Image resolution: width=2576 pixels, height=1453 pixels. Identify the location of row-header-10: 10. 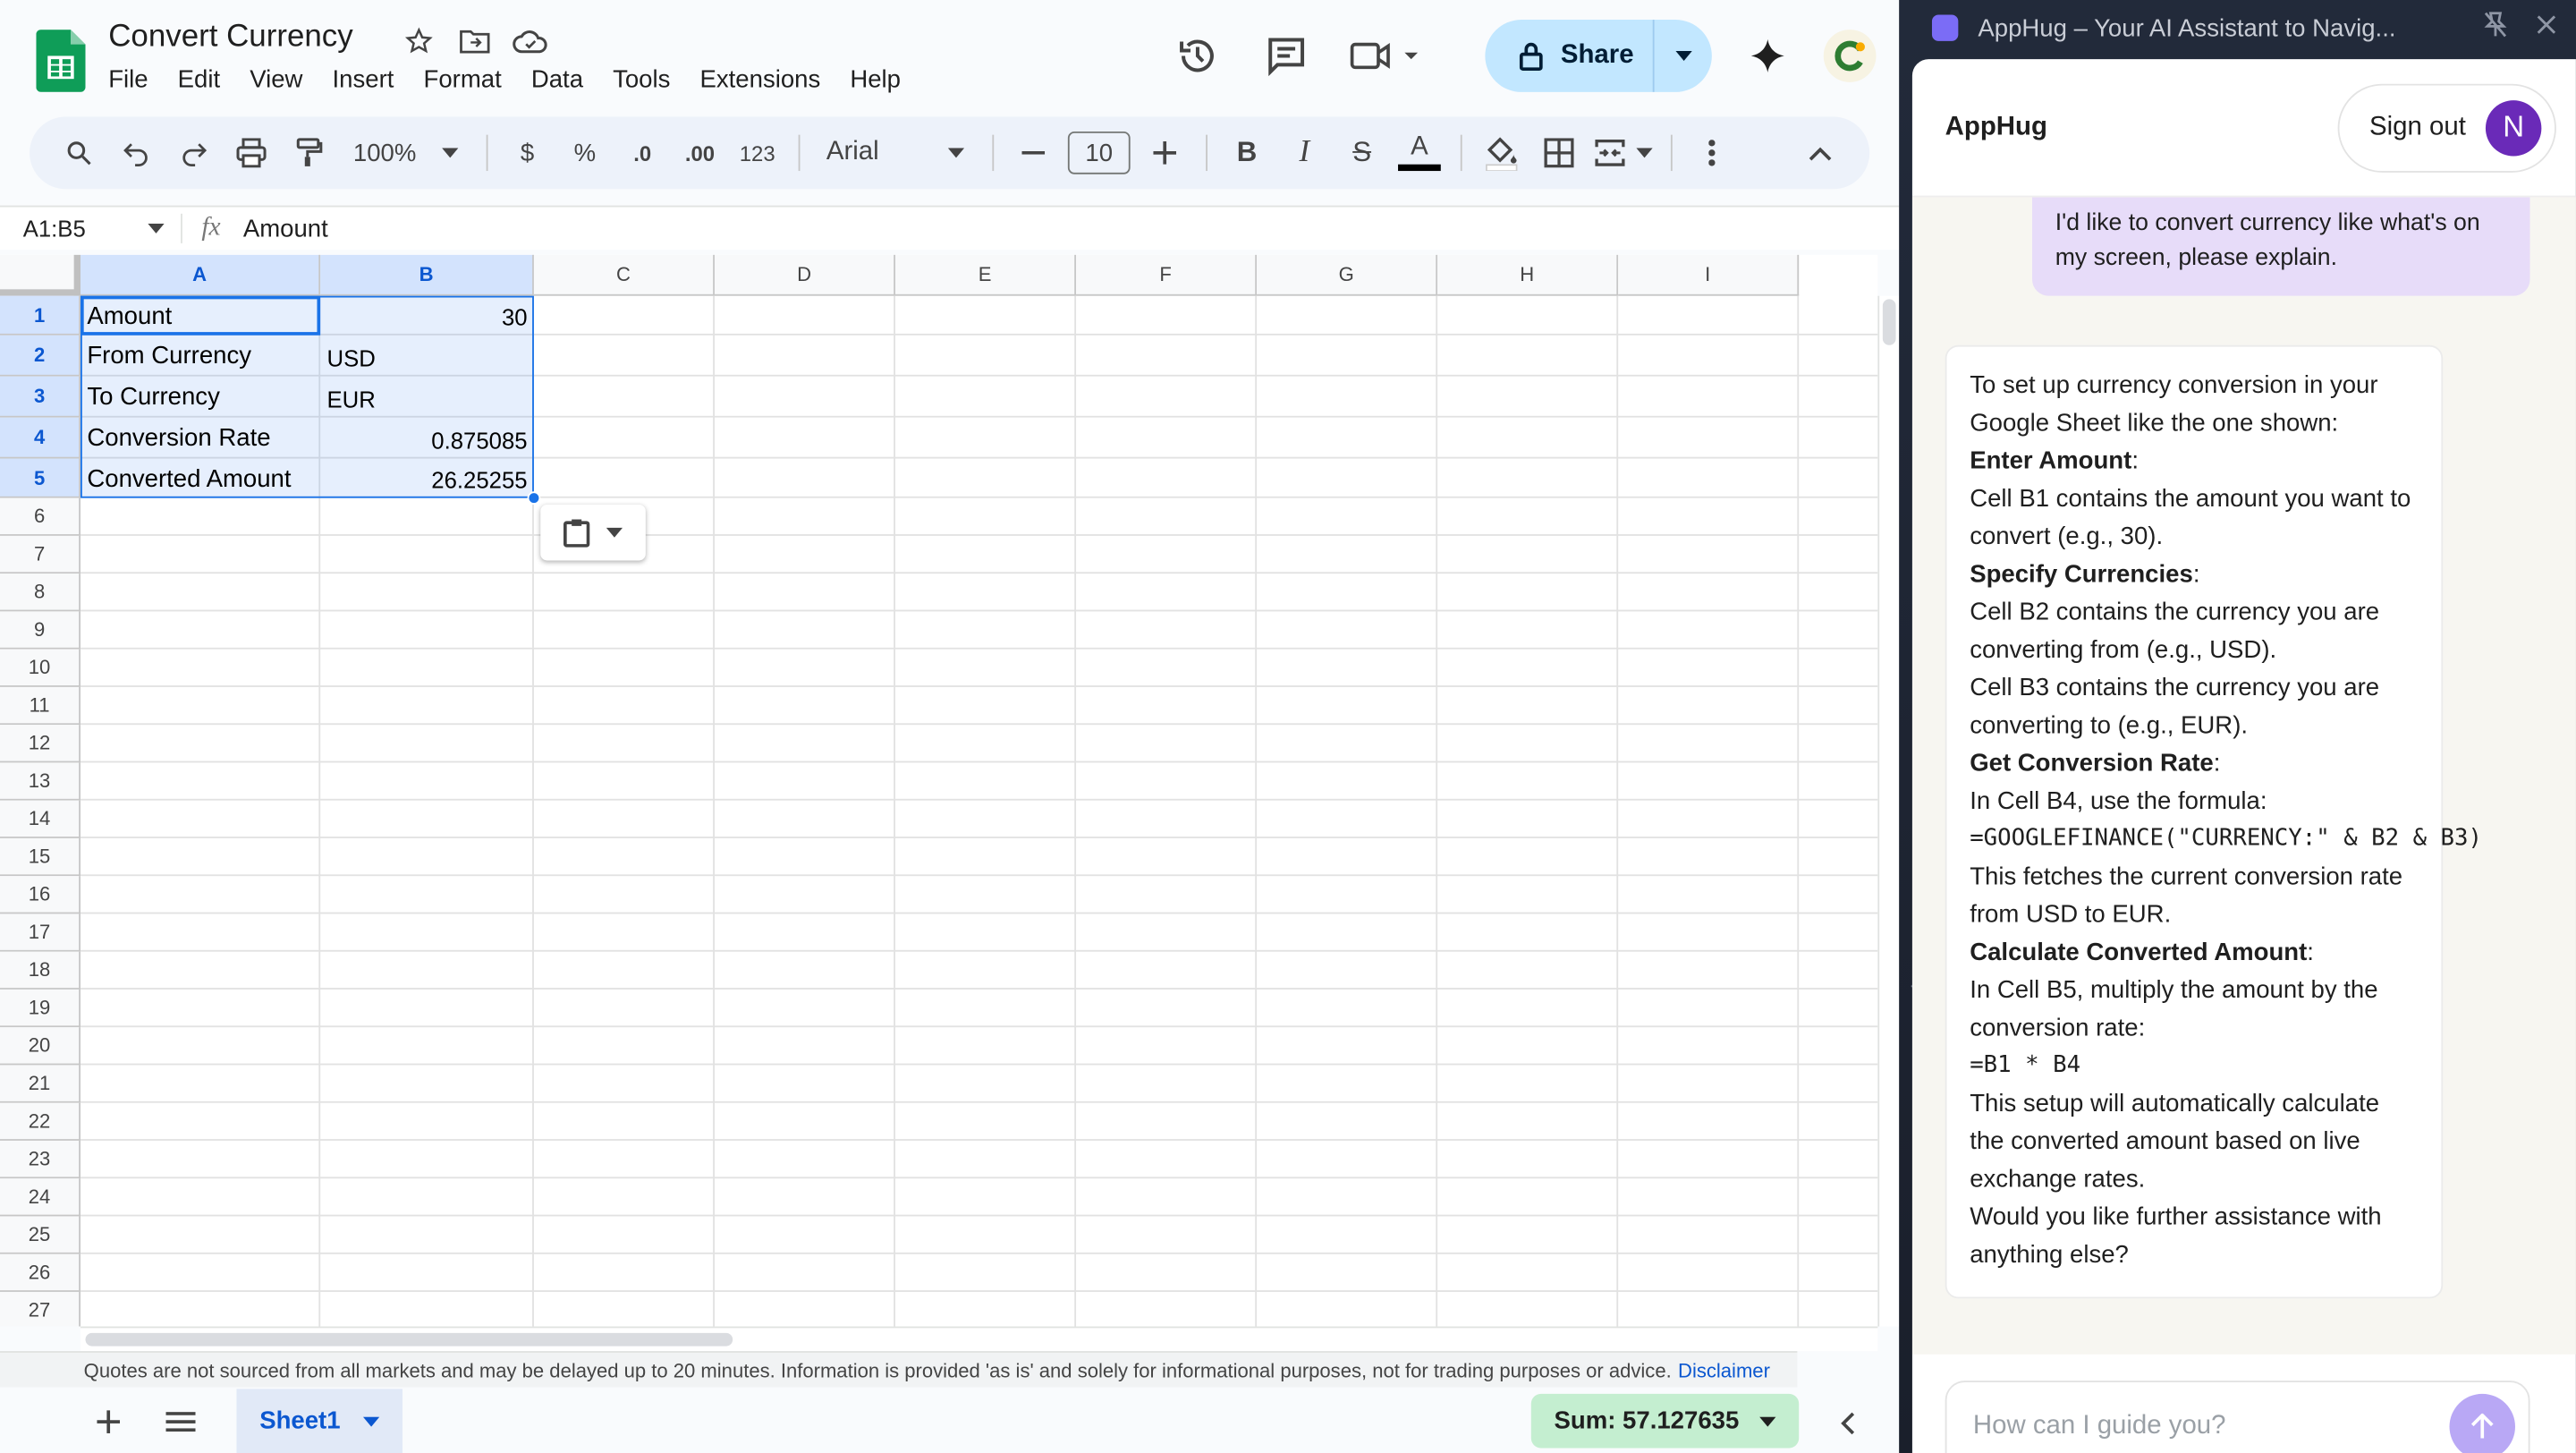
(40, 668).